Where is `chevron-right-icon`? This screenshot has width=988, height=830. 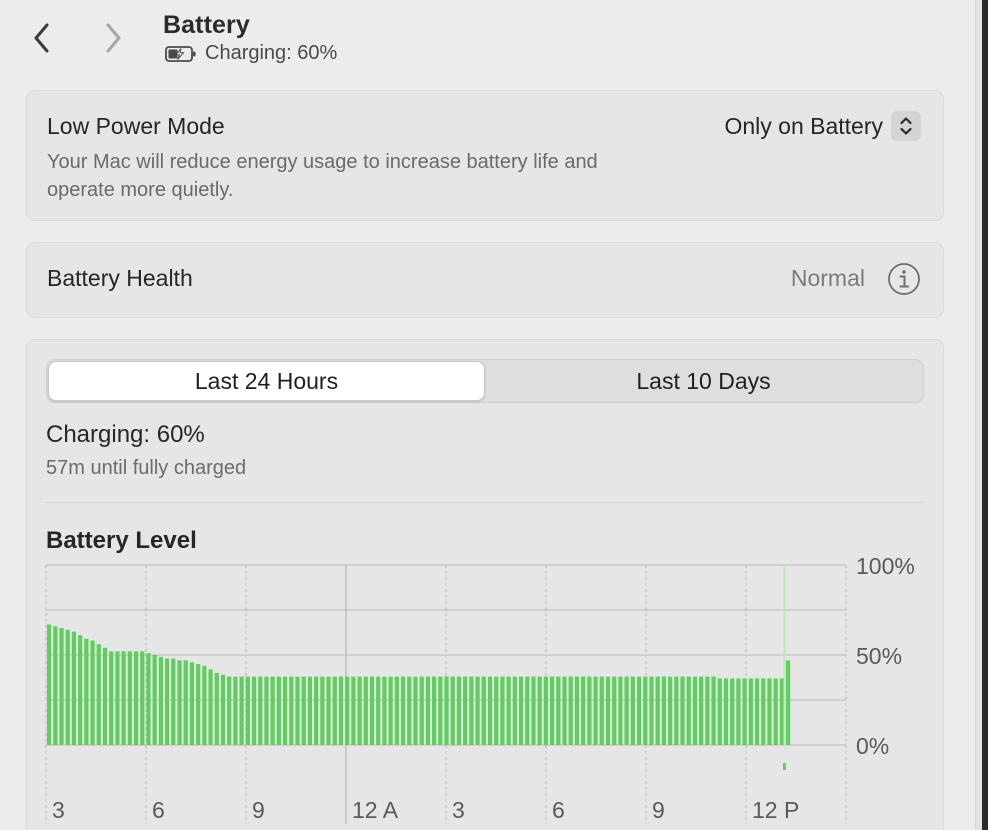
chevron-right-icon is located at coordinates (113, 38).